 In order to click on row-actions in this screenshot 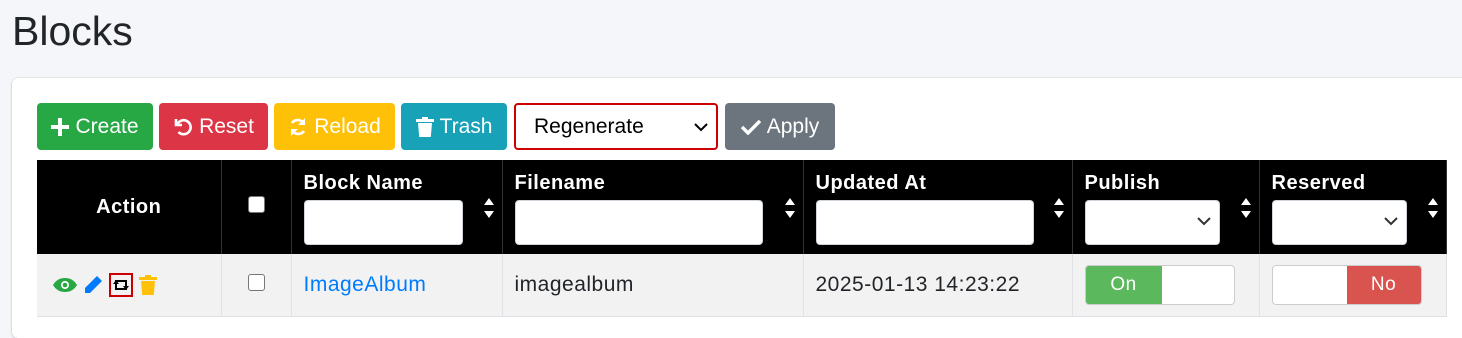, I will do `click(129, 285)`.